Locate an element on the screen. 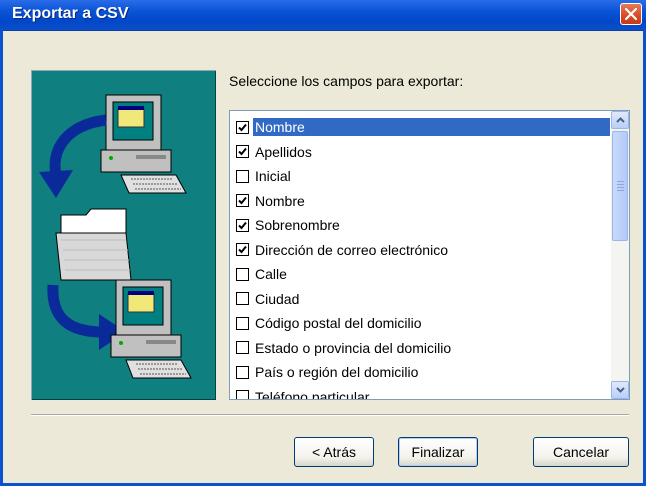  field-label: Ciudad is located at coordinates (277, 298).